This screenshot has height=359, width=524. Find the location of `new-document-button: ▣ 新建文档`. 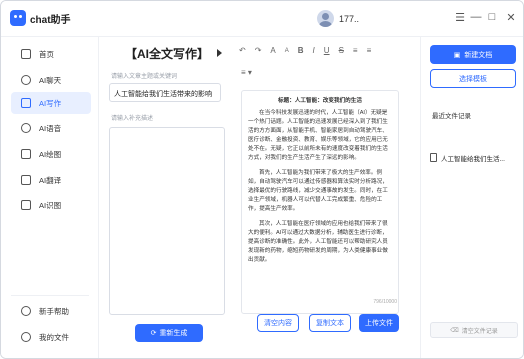

new-document-button: ▣ 新建文档 is located at coordinates (473, 54).